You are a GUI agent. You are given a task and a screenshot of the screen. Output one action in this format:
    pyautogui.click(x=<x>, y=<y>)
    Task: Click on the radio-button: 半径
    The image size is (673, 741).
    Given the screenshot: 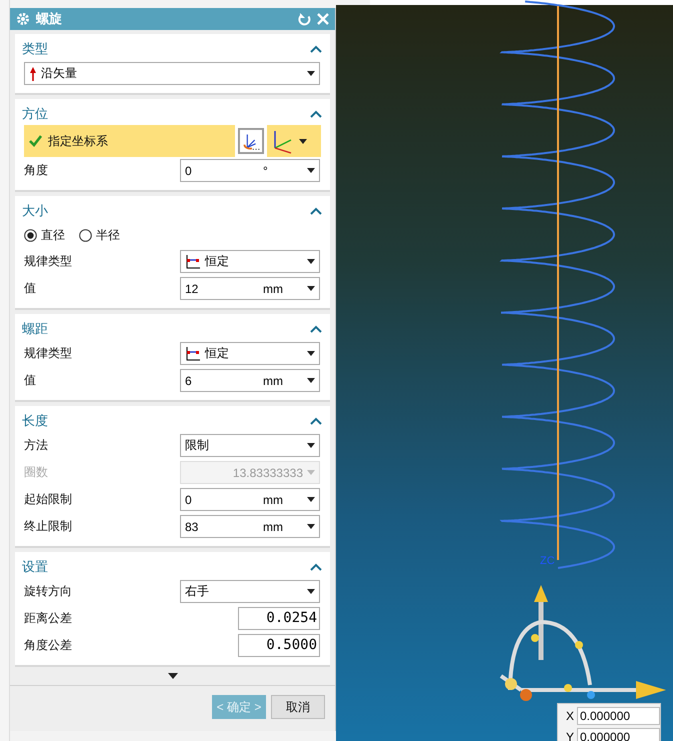 What is the action you would take?
    pyautogui.click(x=99, y=235)
    